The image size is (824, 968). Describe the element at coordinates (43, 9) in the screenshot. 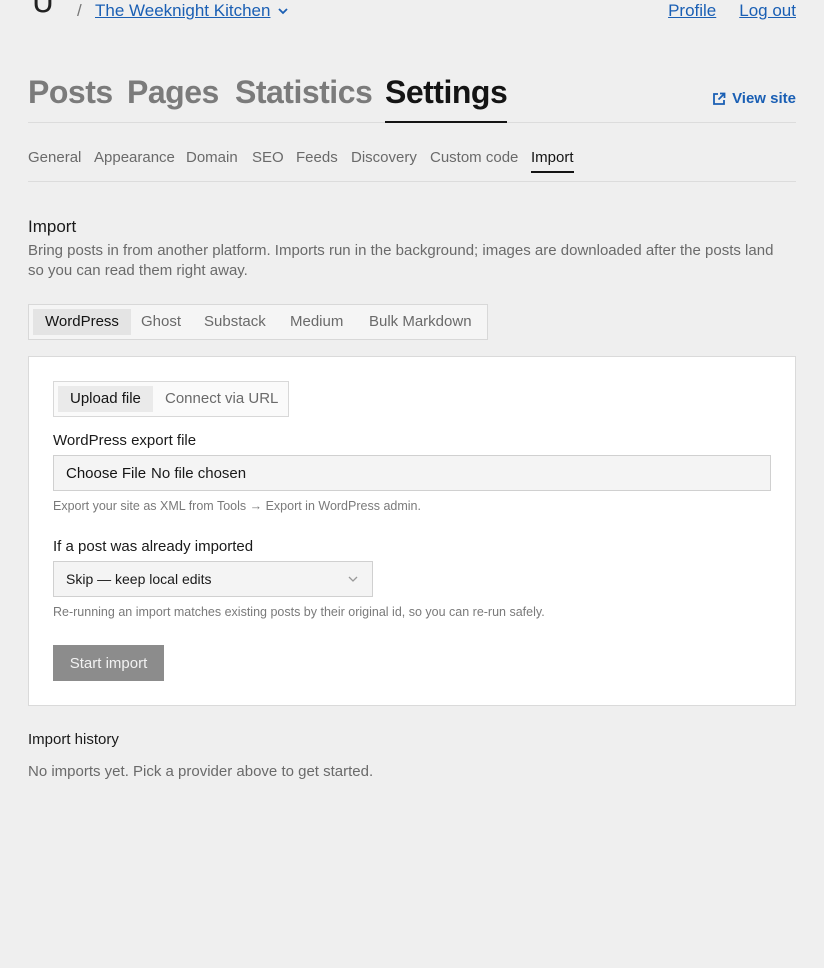

I see `logo-icon: U` at that location.